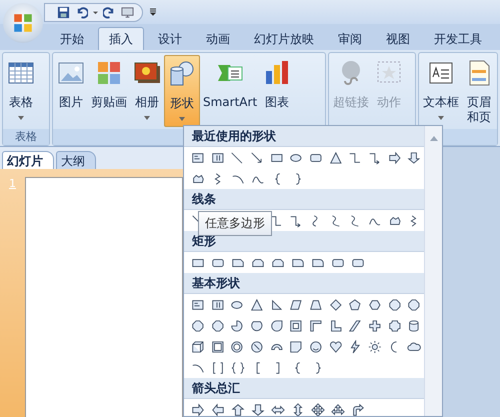 Image resolution: width=500 pixels, height=417 pixels. What do you see at coordinates (26, 136) in the screenshot?
I see `group-label: 表格` at bounding box center [26, 136].